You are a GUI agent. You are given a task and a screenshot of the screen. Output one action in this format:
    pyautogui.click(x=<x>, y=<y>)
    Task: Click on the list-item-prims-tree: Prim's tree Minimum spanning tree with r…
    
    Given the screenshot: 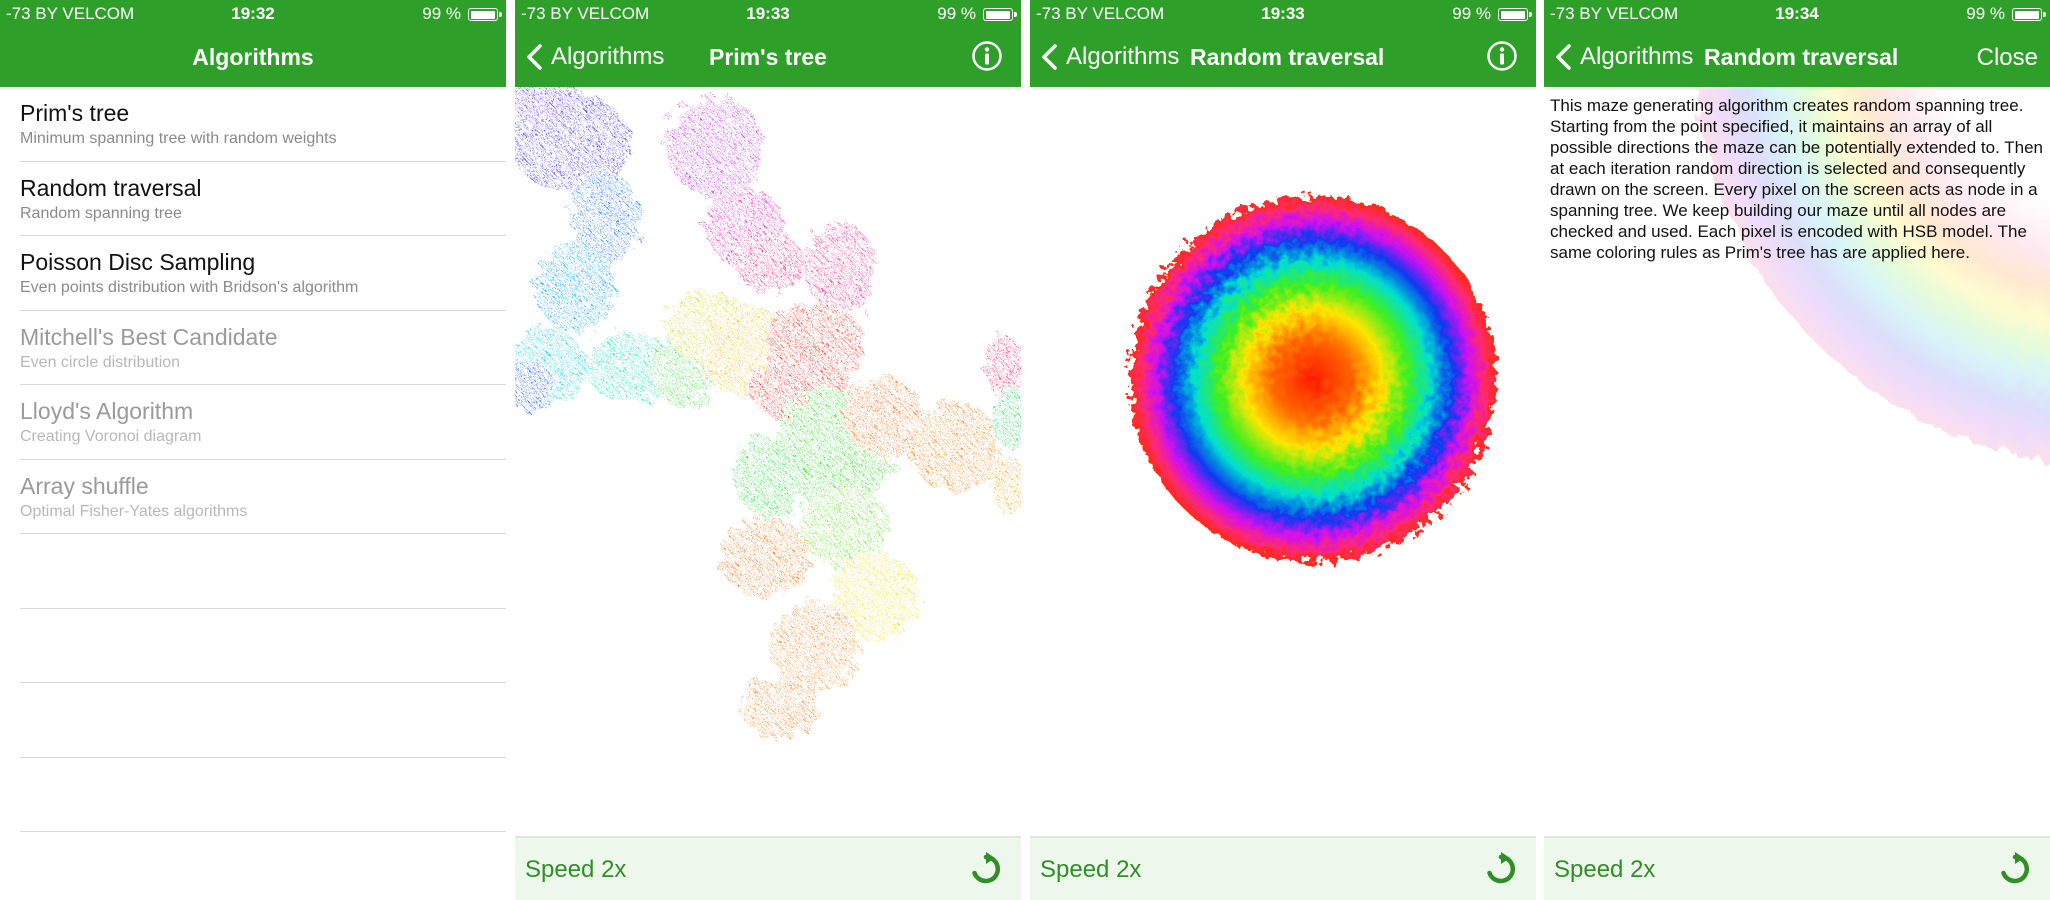 What is the action you would take?
    pyautogui.click(x=263, y=124)
    